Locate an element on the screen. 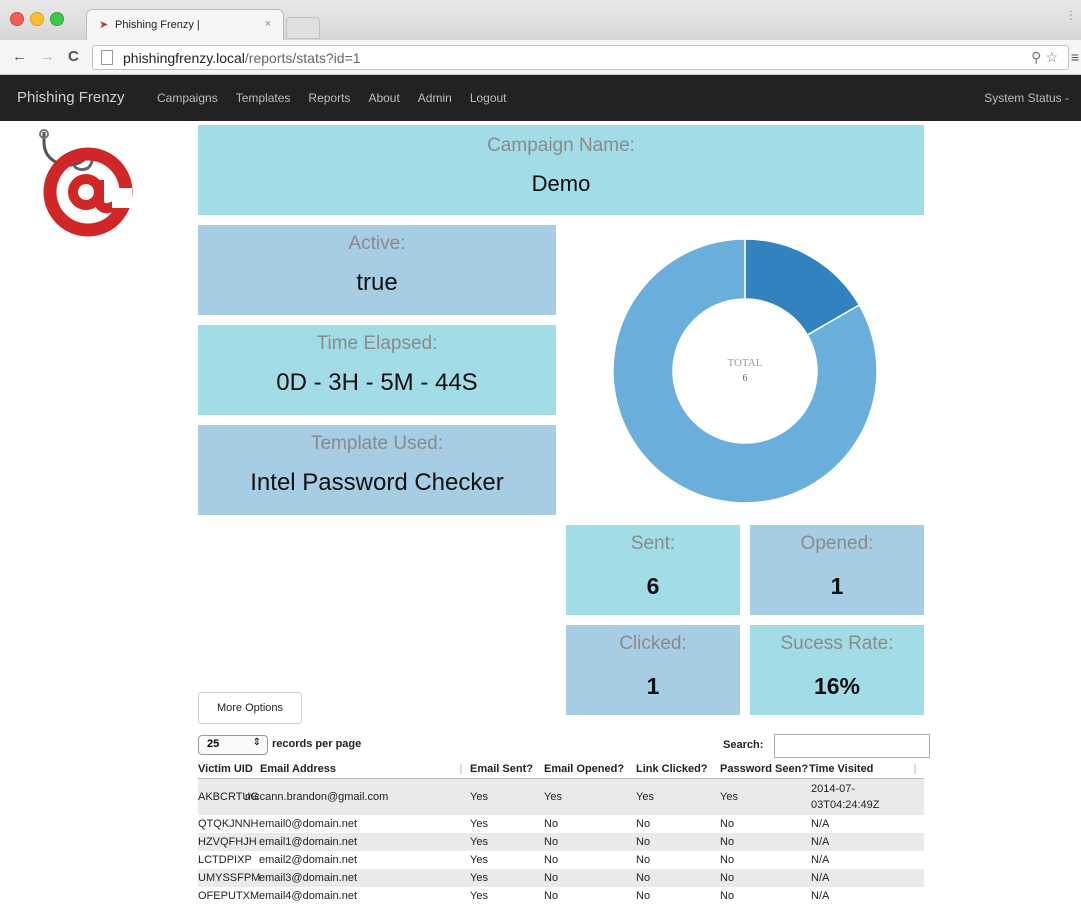  more-options-button: More Options is located at coordinates (250, 708).